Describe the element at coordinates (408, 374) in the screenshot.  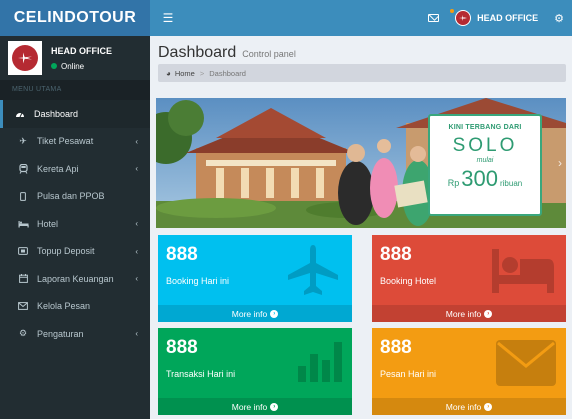
I see `stat-label: Pesan Hari ini` at that location.